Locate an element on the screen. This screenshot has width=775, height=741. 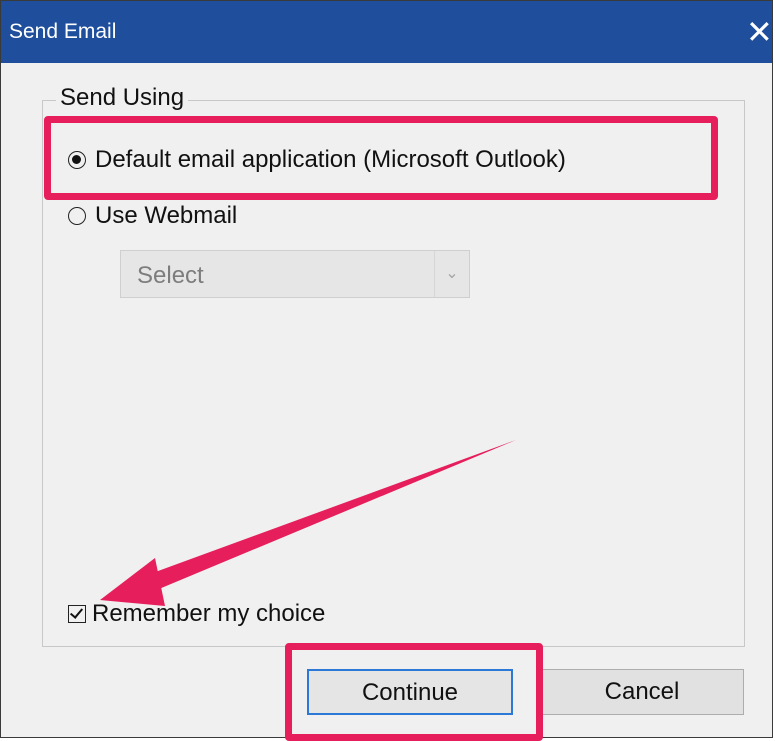
webmail-label: Use Webmail is located at coordinates (166, 215).